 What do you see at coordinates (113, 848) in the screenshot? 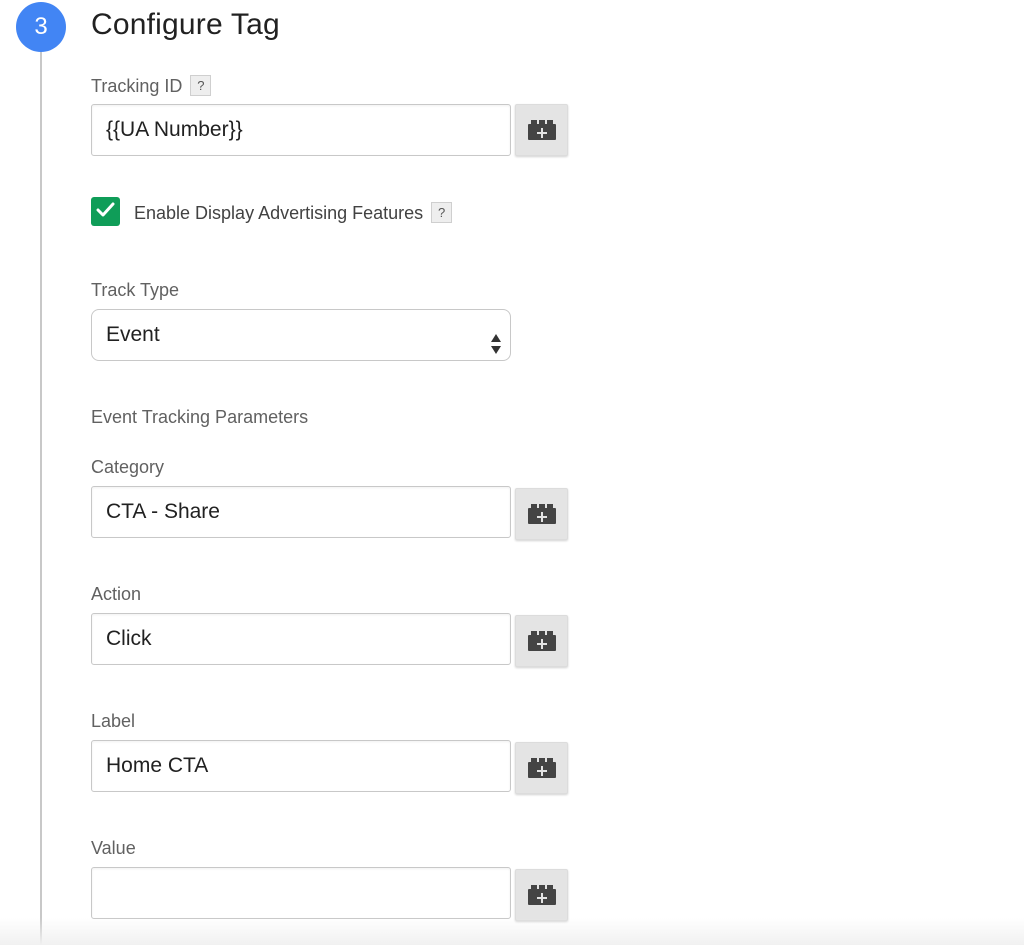
I see `value-label: Value` at bounding box center [113, 848].